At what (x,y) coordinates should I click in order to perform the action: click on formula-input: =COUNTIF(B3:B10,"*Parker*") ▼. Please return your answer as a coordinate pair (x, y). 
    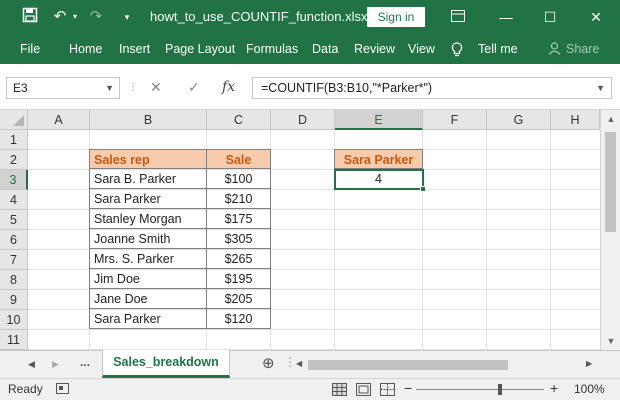
    Looking at the image, I should click on (432, 88).